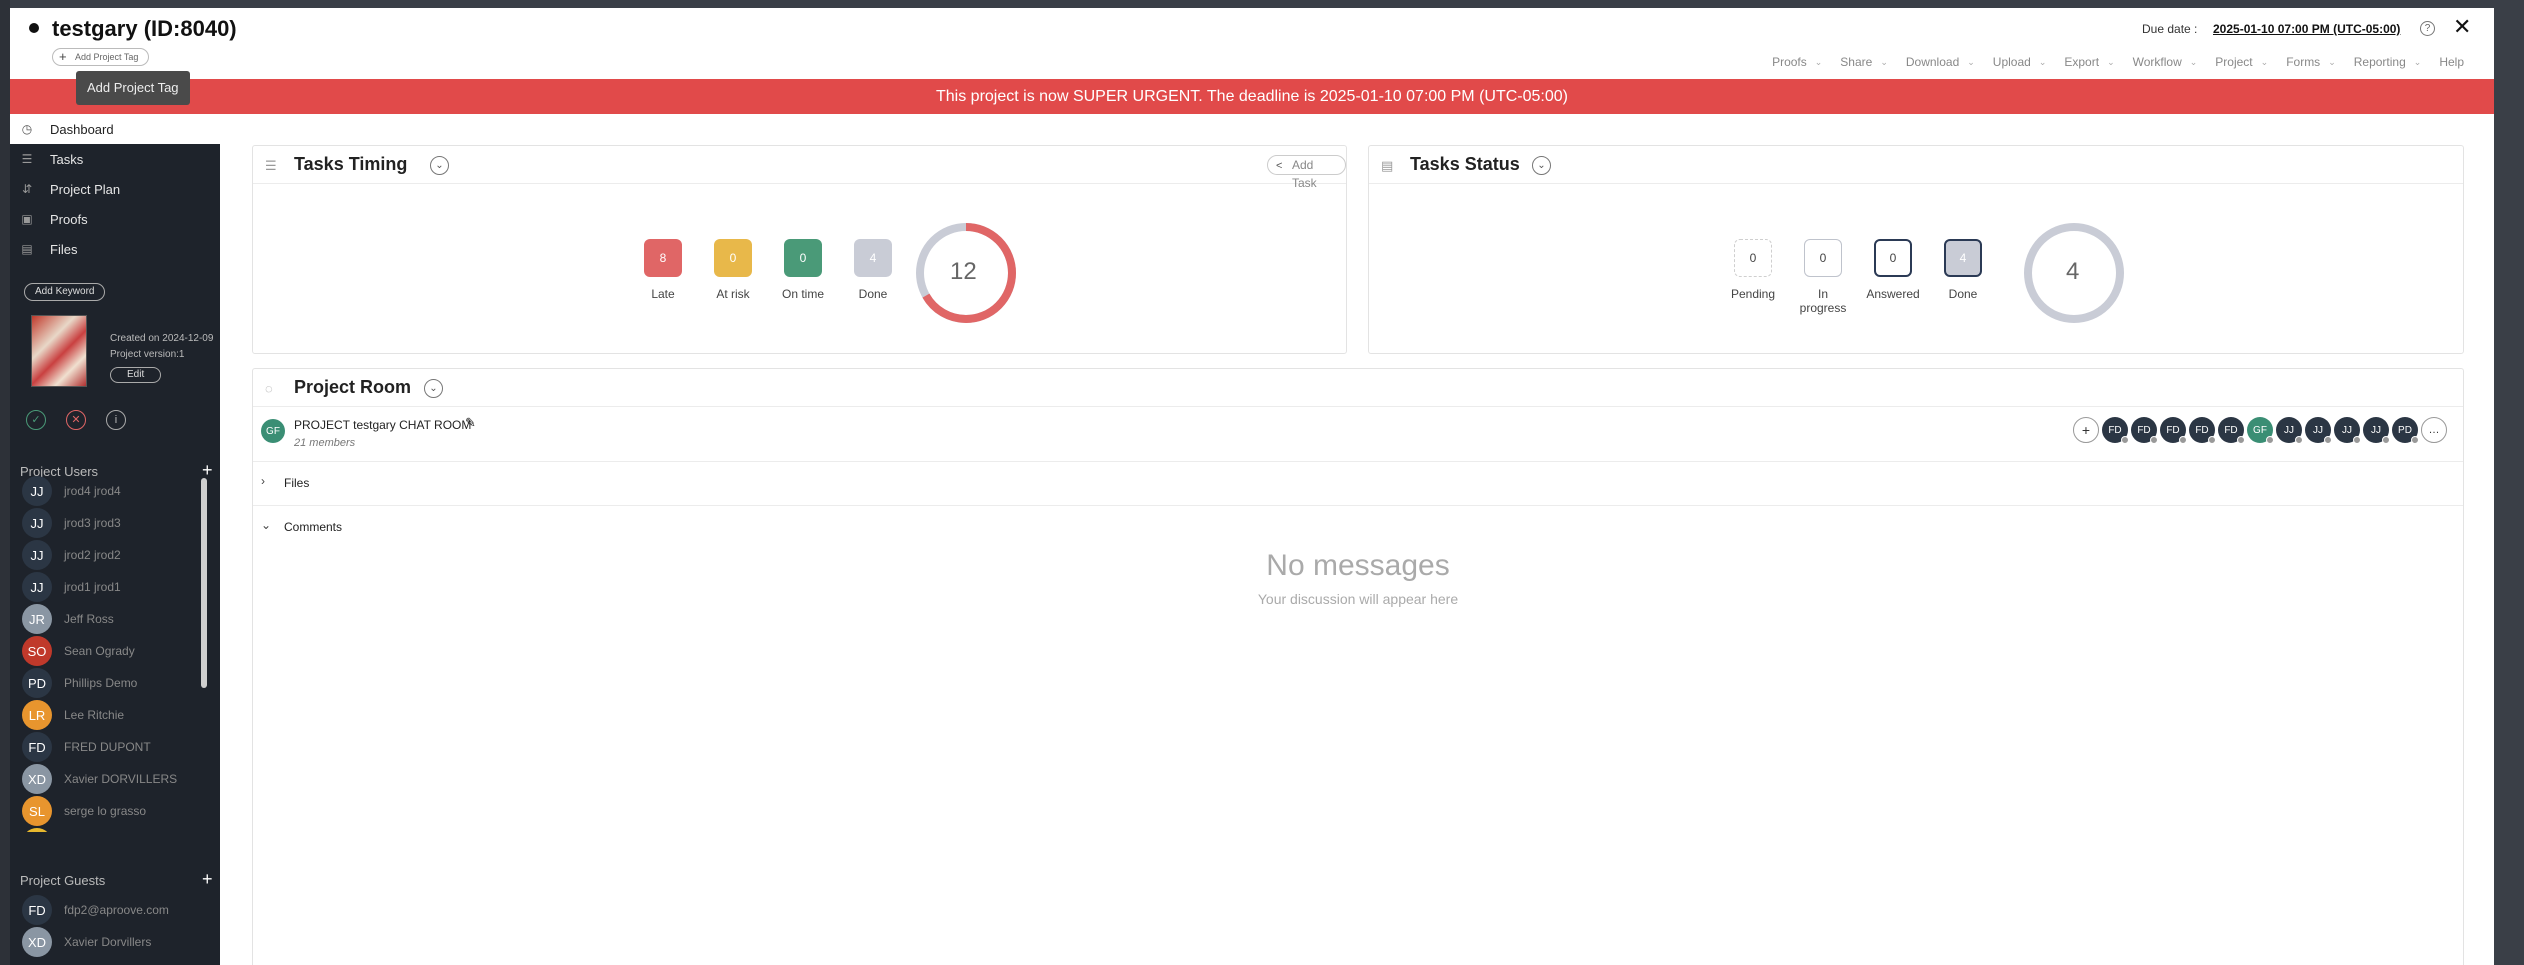 The image size is (2524, 965). I want to click on menu-item-project: Project ⌄, so click(2241, 62).